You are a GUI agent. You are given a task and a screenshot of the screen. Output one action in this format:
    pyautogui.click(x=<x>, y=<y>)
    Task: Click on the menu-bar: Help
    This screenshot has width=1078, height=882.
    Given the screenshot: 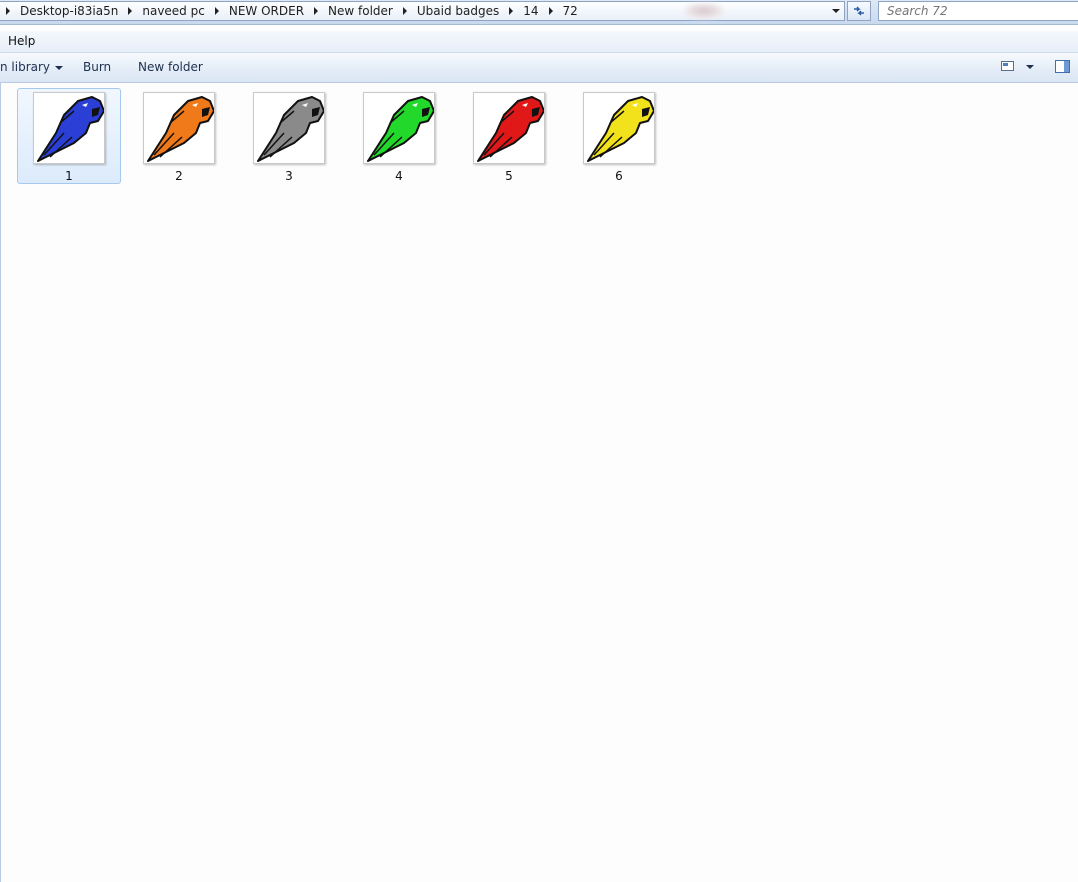 What is the action you would take?
    pyautogui.click(x=539, y=42)
    